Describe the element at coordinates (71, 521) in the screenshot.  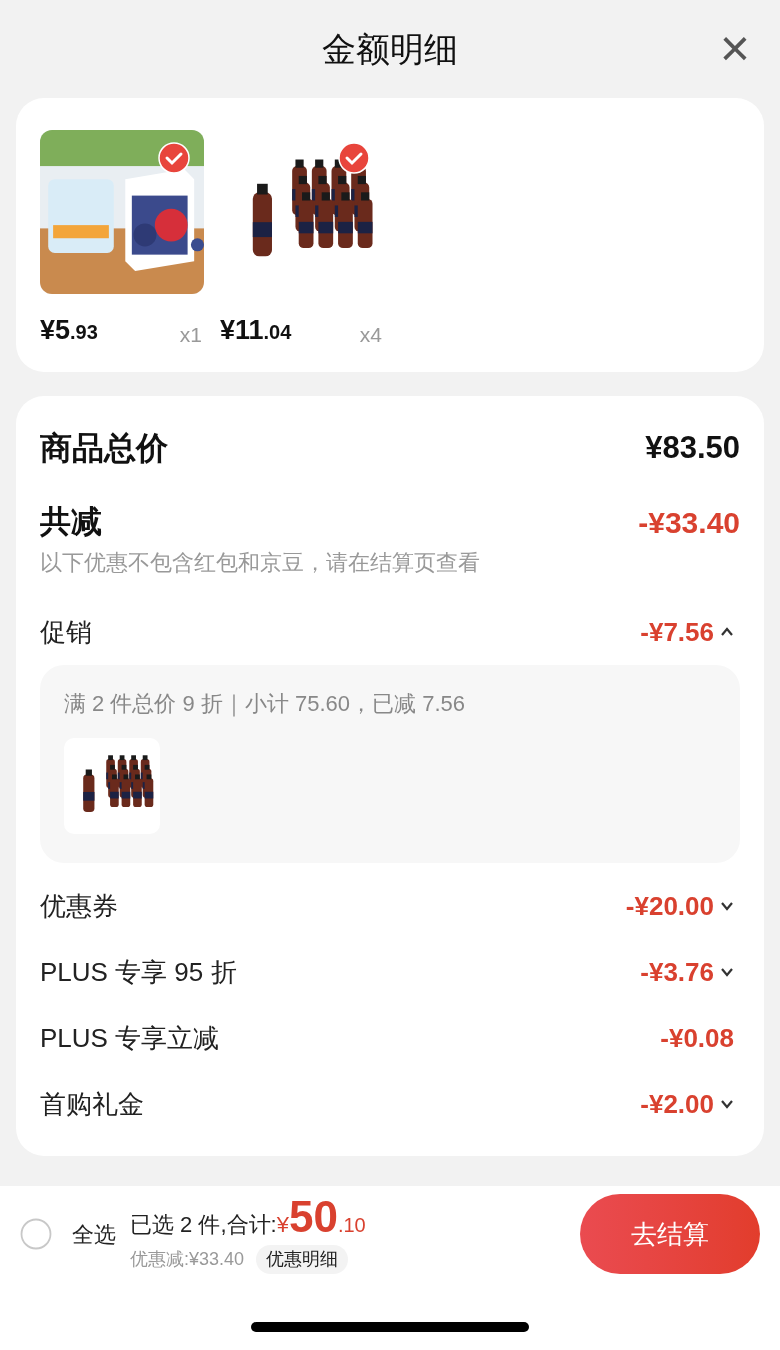
I see `reduction-label: 共减` at that location.